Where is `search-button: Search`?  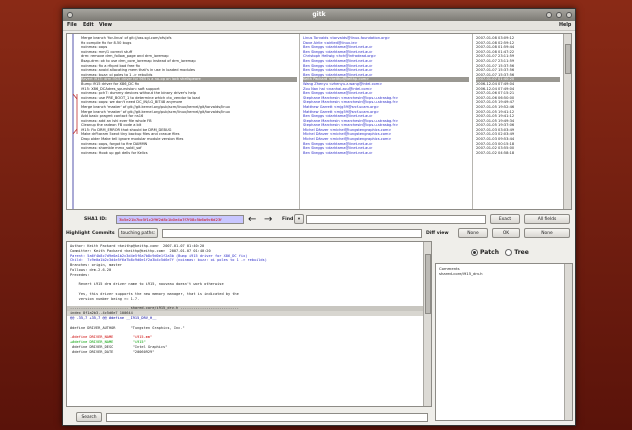
search-button: Search is located at coordinates (89, 417).